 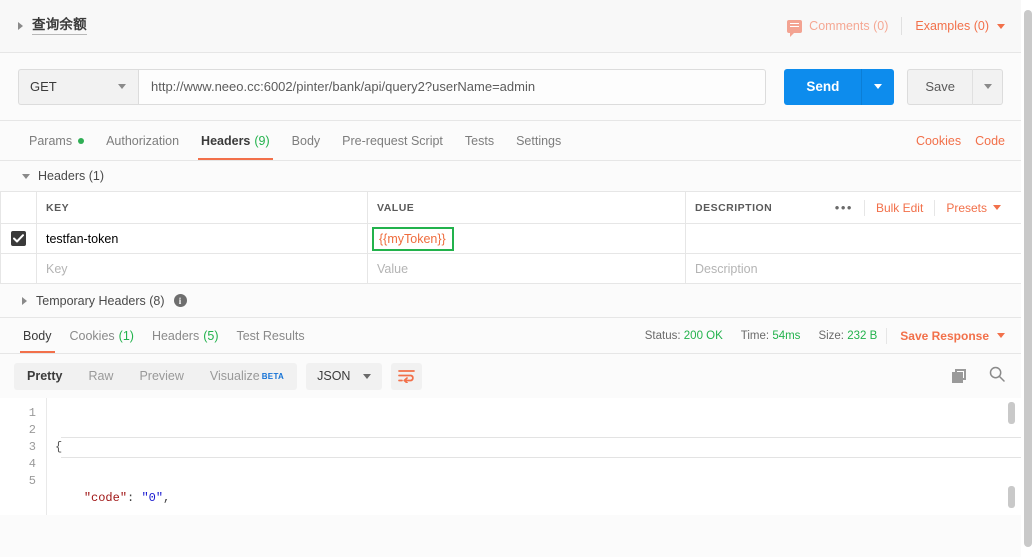 I want to click on tab-label: Settings, so click(x=539, y=140).